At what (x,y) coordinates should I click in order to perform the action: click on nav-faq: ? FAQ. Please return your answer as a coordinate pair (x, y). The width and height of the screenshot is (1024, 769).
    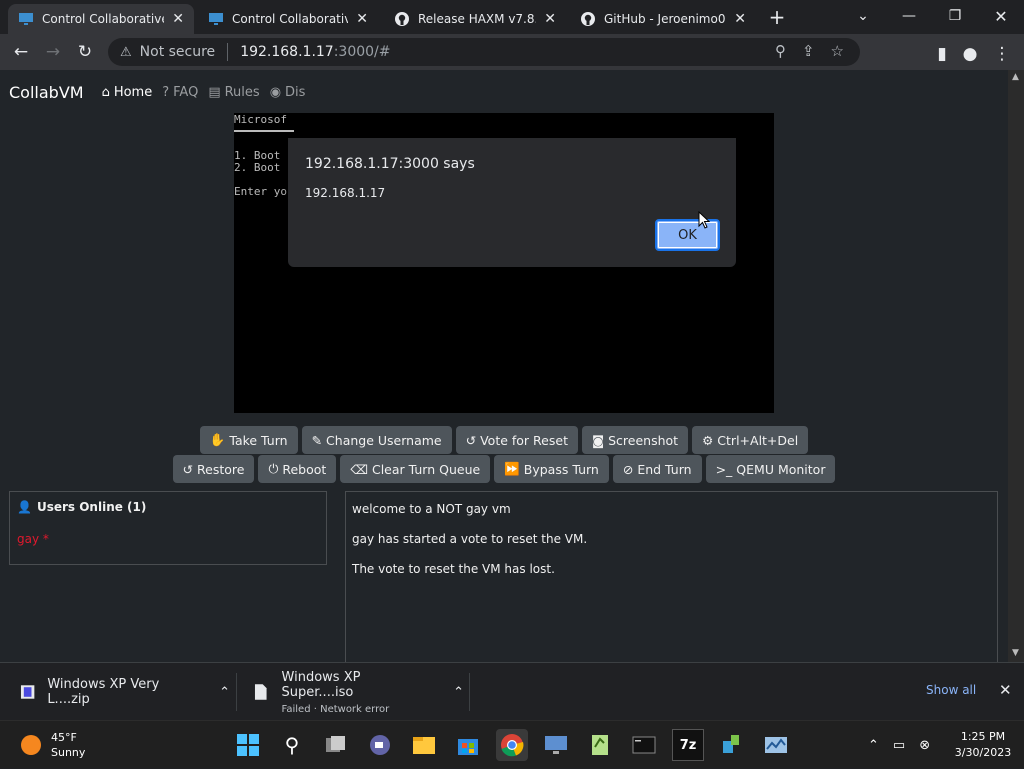
    Looking at the image, I should click on (180, 92).